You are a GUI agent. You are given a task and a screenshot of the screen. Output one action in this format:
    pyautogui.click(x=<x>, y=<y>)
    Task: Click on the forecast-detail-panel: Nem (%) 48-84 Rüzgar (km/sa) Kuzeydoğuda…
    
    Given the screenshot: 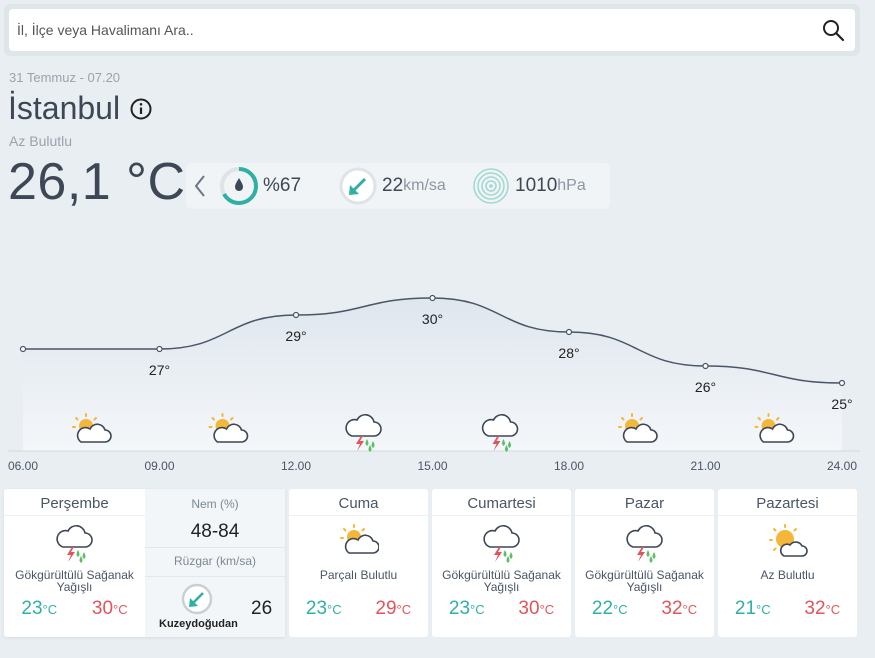 What is the action you would take?
    pyautogui.click(x=215, y=563)
    